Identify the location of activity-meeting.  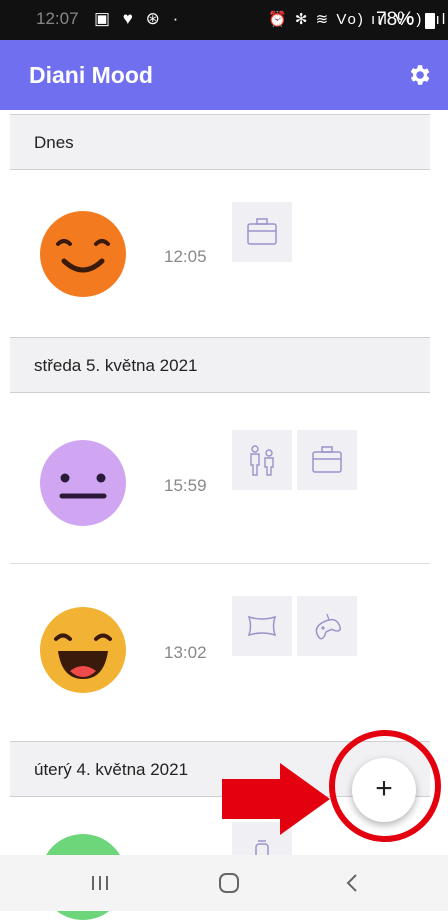
(262, 460).